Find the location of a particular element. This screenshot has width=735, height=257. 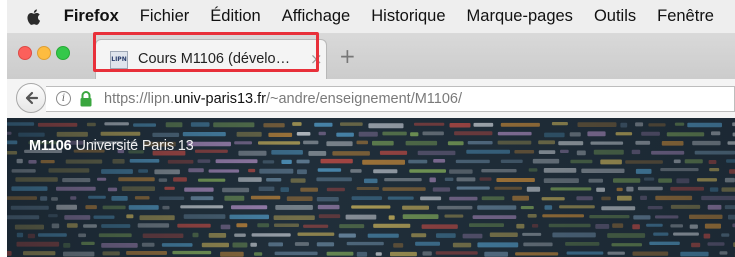

window-minimize-button is located at coordinates (44, 53).